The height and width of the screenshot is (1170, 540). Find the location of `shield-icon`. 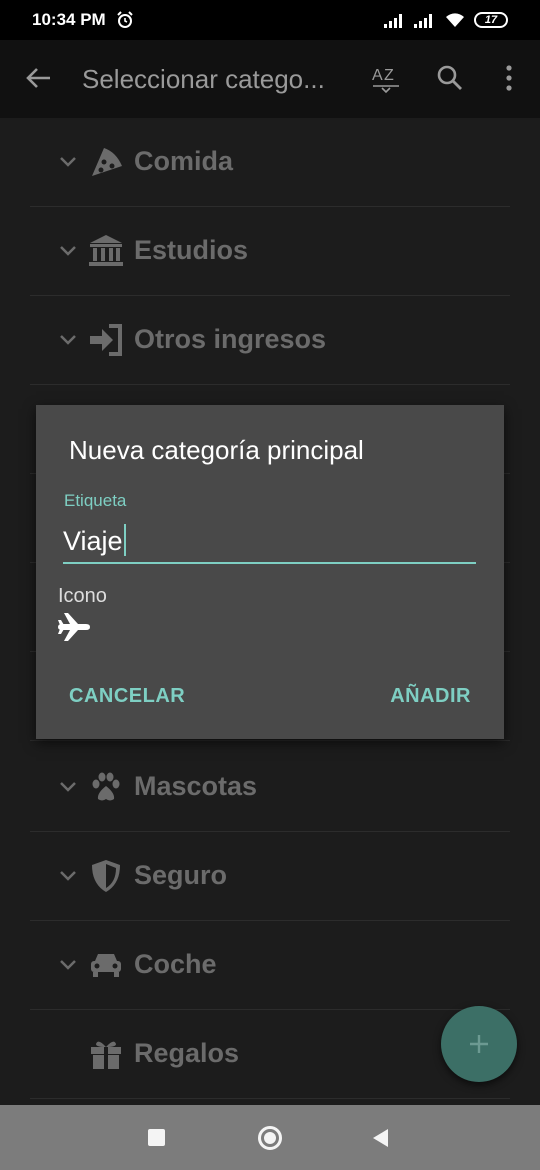

shield-icon is located at coordinates (106, 876).